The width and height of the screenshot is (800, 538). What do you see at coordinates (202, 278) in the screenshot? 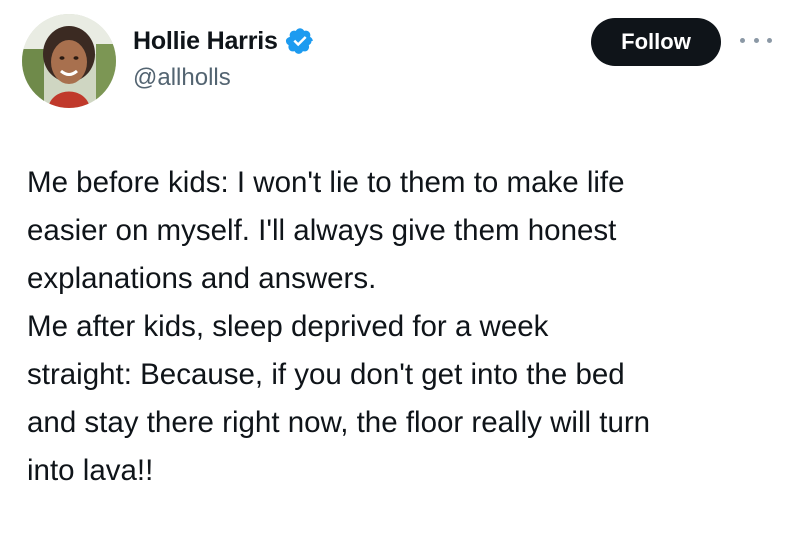
I see `tweet-text-line: explanations and answers.` at bounding box center [202, 278].